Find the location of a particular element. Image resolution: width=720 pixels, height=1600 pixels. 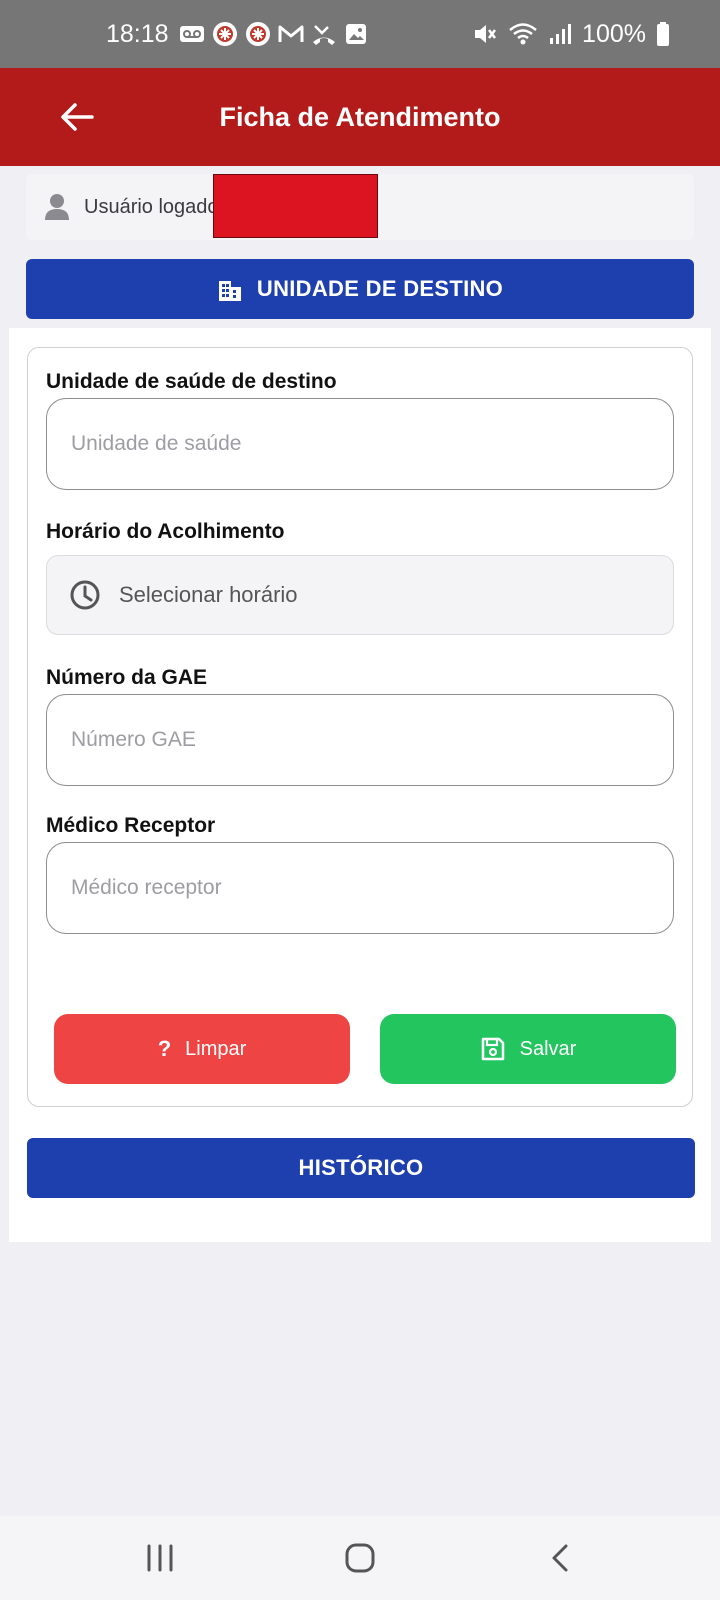

back-button is located at coordinates (77, 117).